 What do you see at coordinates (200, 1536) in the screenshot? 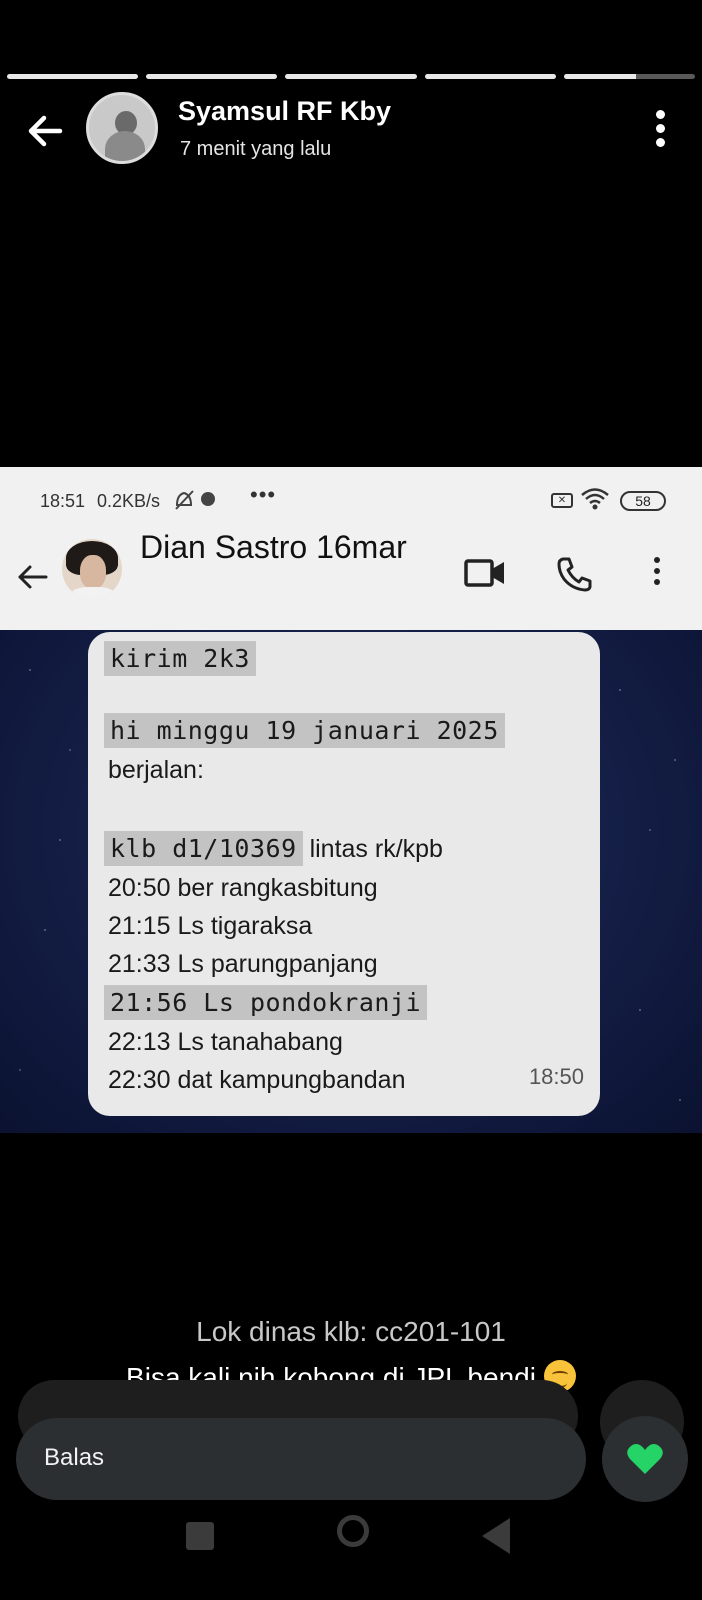
I see `recent-apps-icon` at bounding box center [200, 1536].